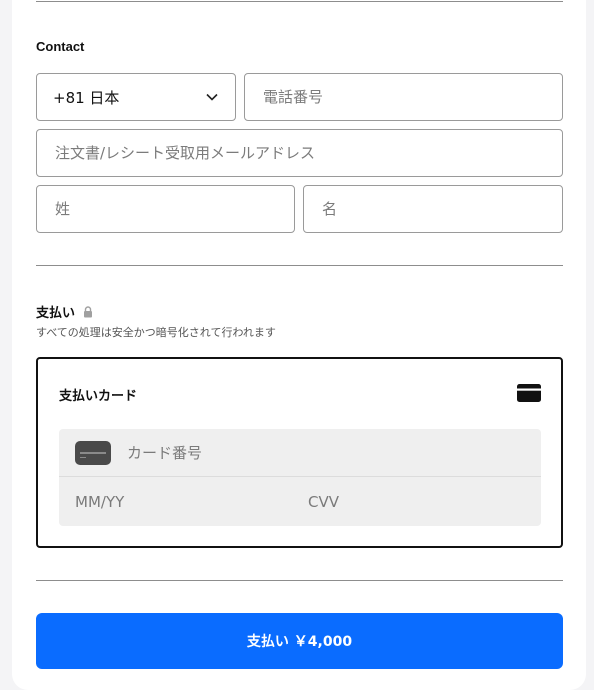  What do you see at coordinates (299, 265) in the screenshot?
I see `contact-divider` at bounding box center [299, 265].